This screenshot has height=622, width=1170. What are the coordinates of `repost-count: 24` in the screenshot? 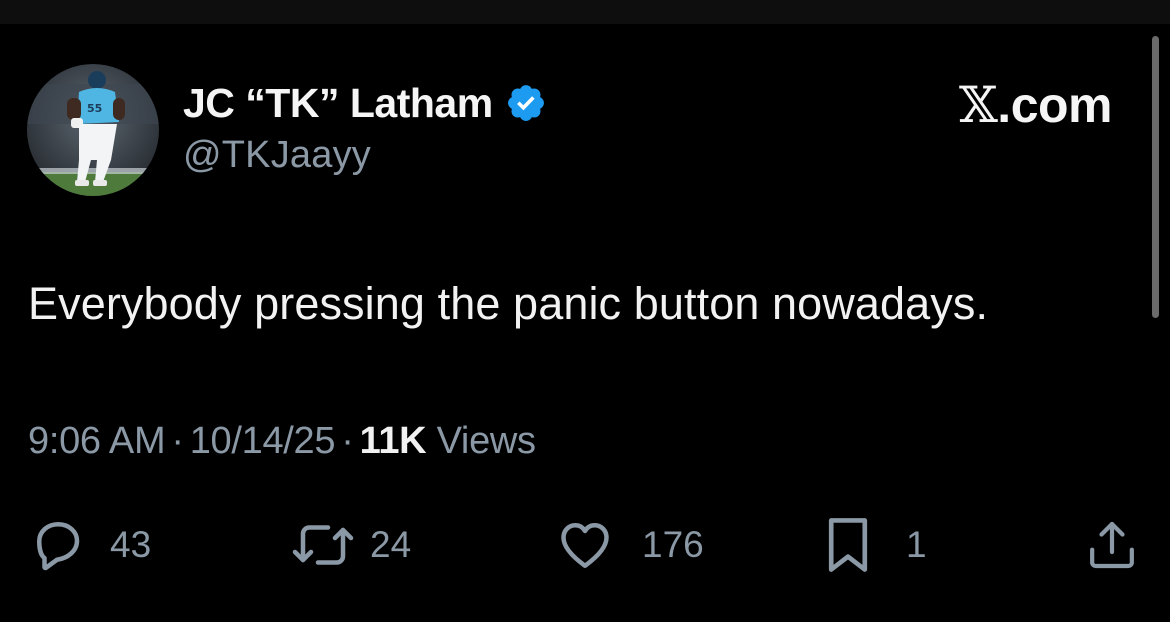 It's located at (391, 544).